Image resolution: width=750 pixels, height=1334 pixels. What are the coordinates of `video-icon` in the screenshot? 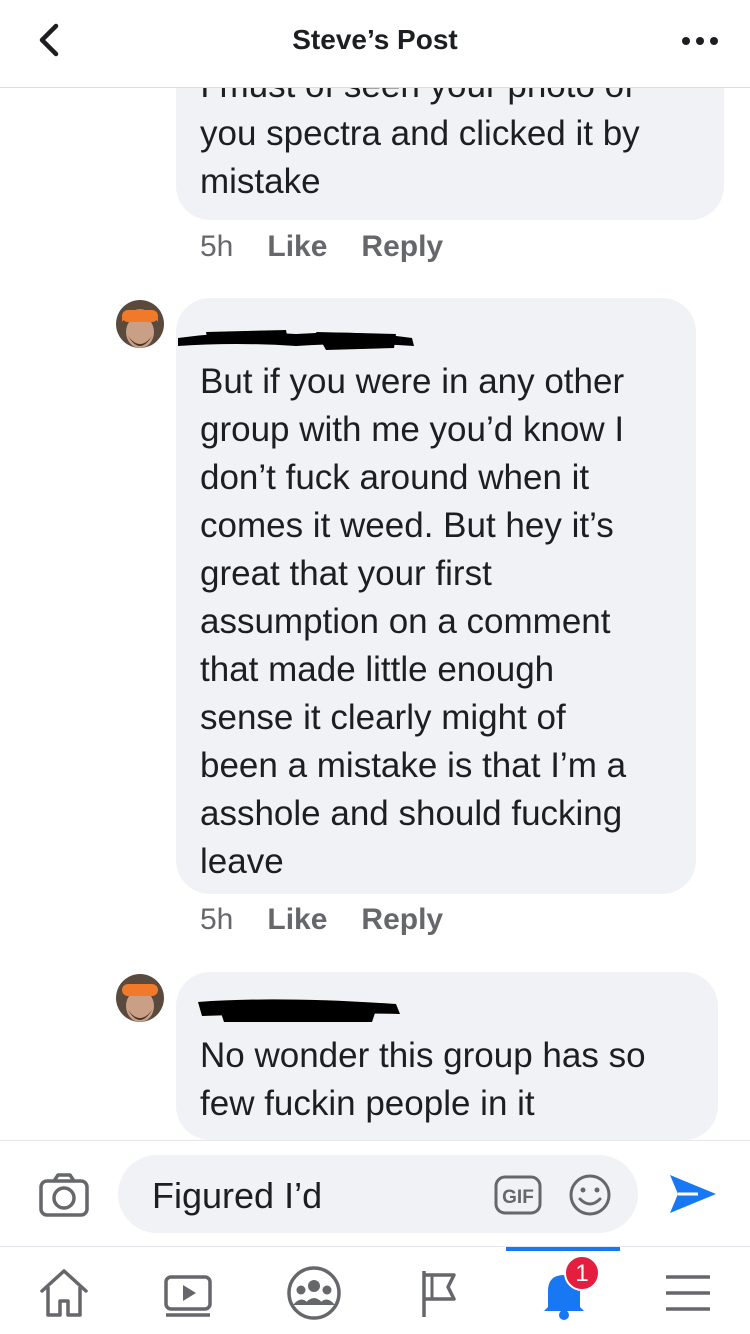 It's located at (188, 1293).